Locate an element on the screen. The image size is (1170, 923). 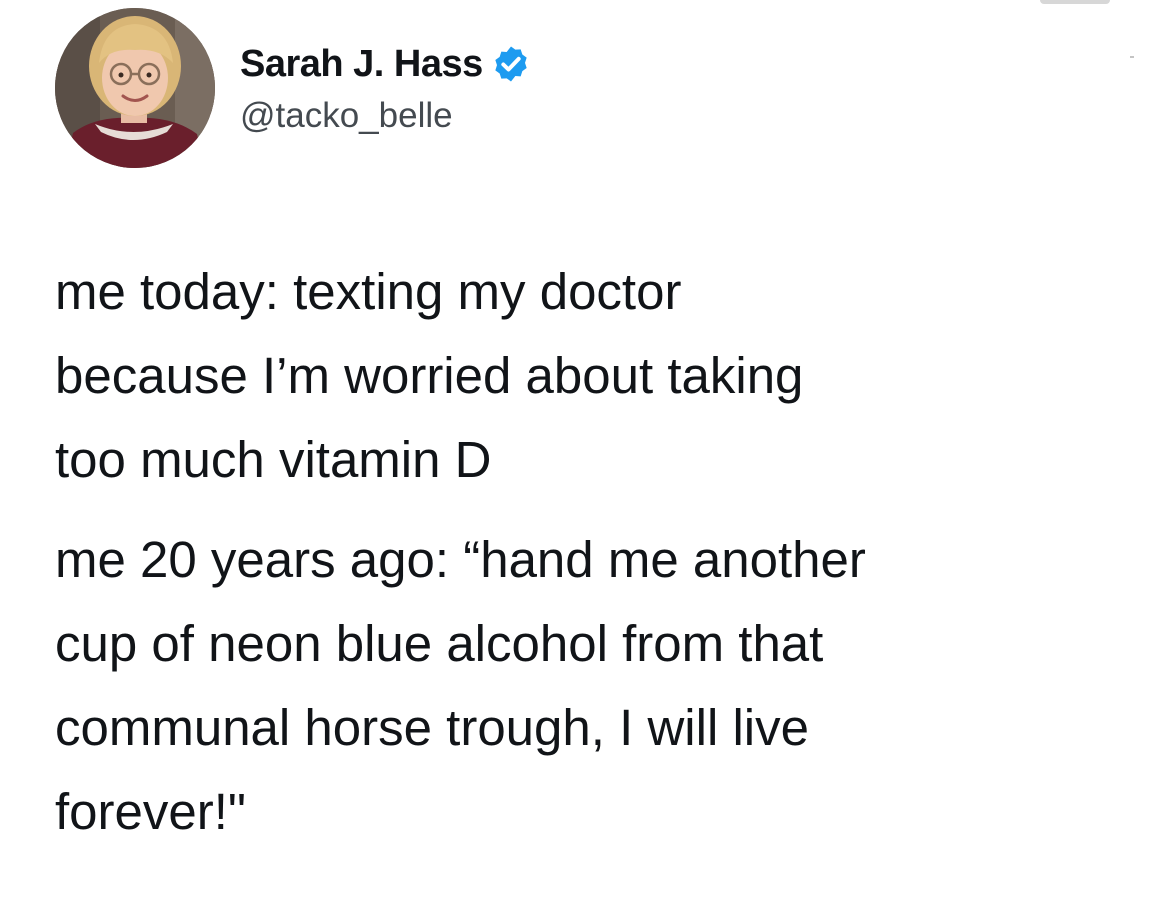
avatar-photo-icon is located at coordinates (135, 88).